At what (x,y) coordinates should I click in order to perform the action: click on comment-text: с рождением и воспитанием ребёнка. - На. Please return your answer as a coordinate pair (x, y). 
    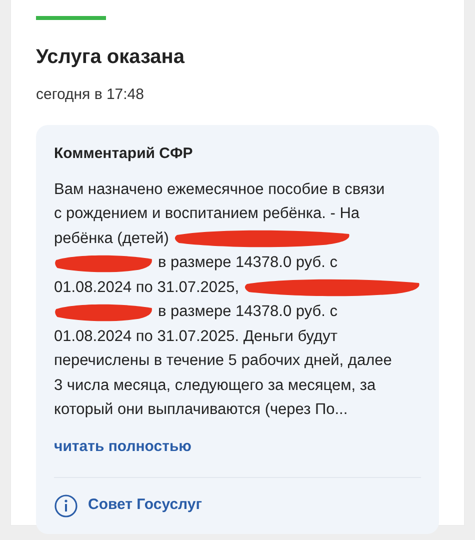
    Looking at the image, I should click on (207, 214).